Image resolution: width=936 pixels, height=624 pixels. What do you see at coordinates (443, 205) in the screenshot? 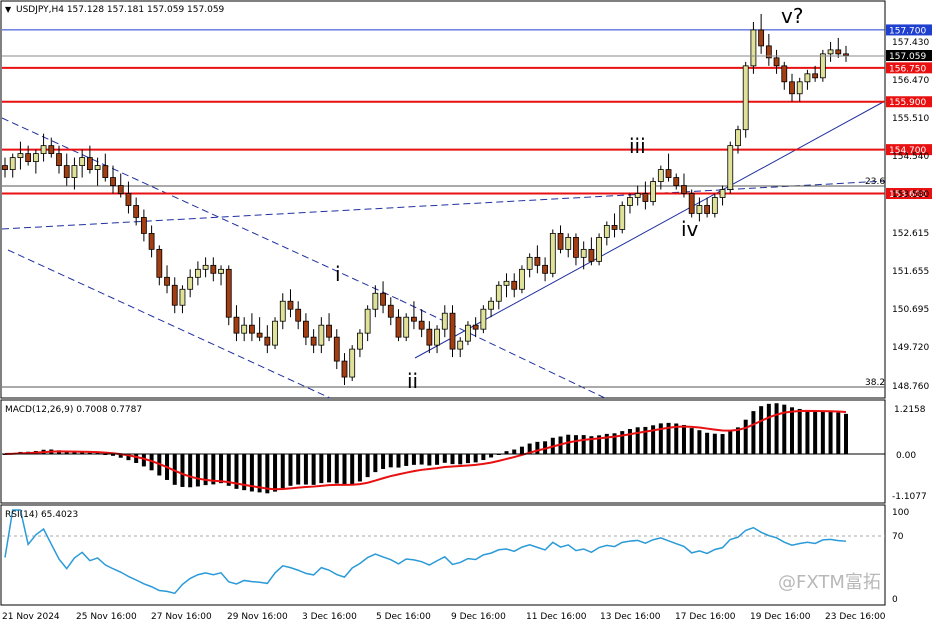
I see `fib-dashed-line` at bounding box center [443, 205].